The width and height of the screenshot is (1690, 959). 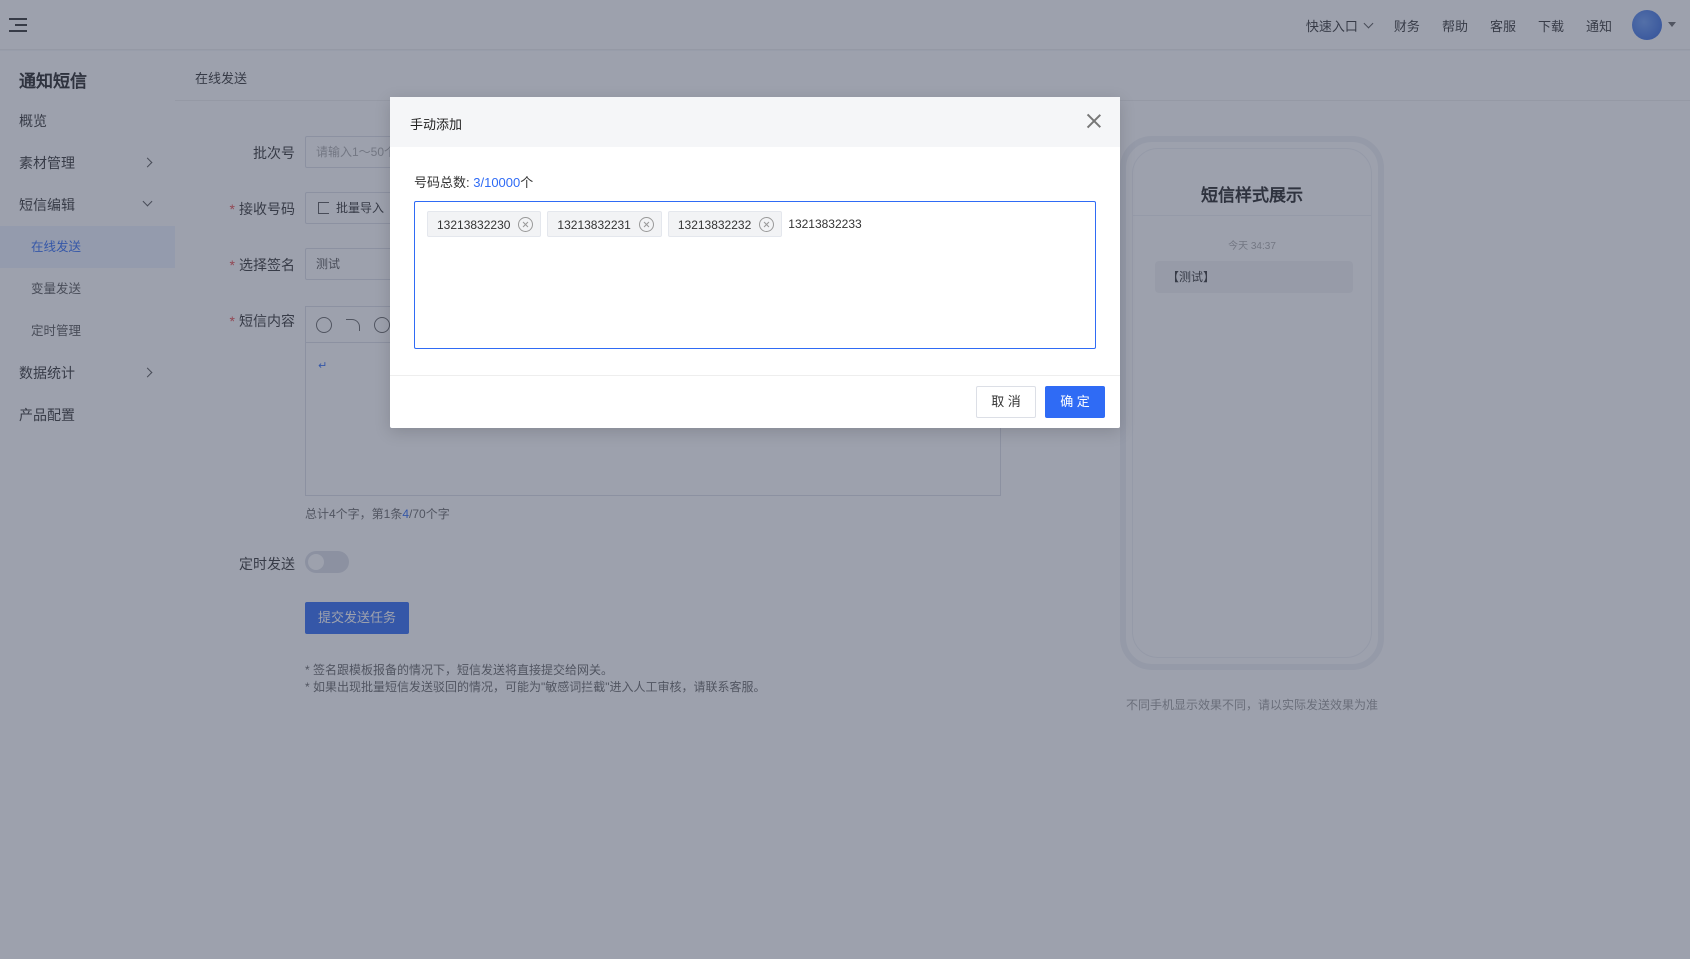 I want to click on number-total: 号码总数: 3/10000个, so click(x=474, y=182).